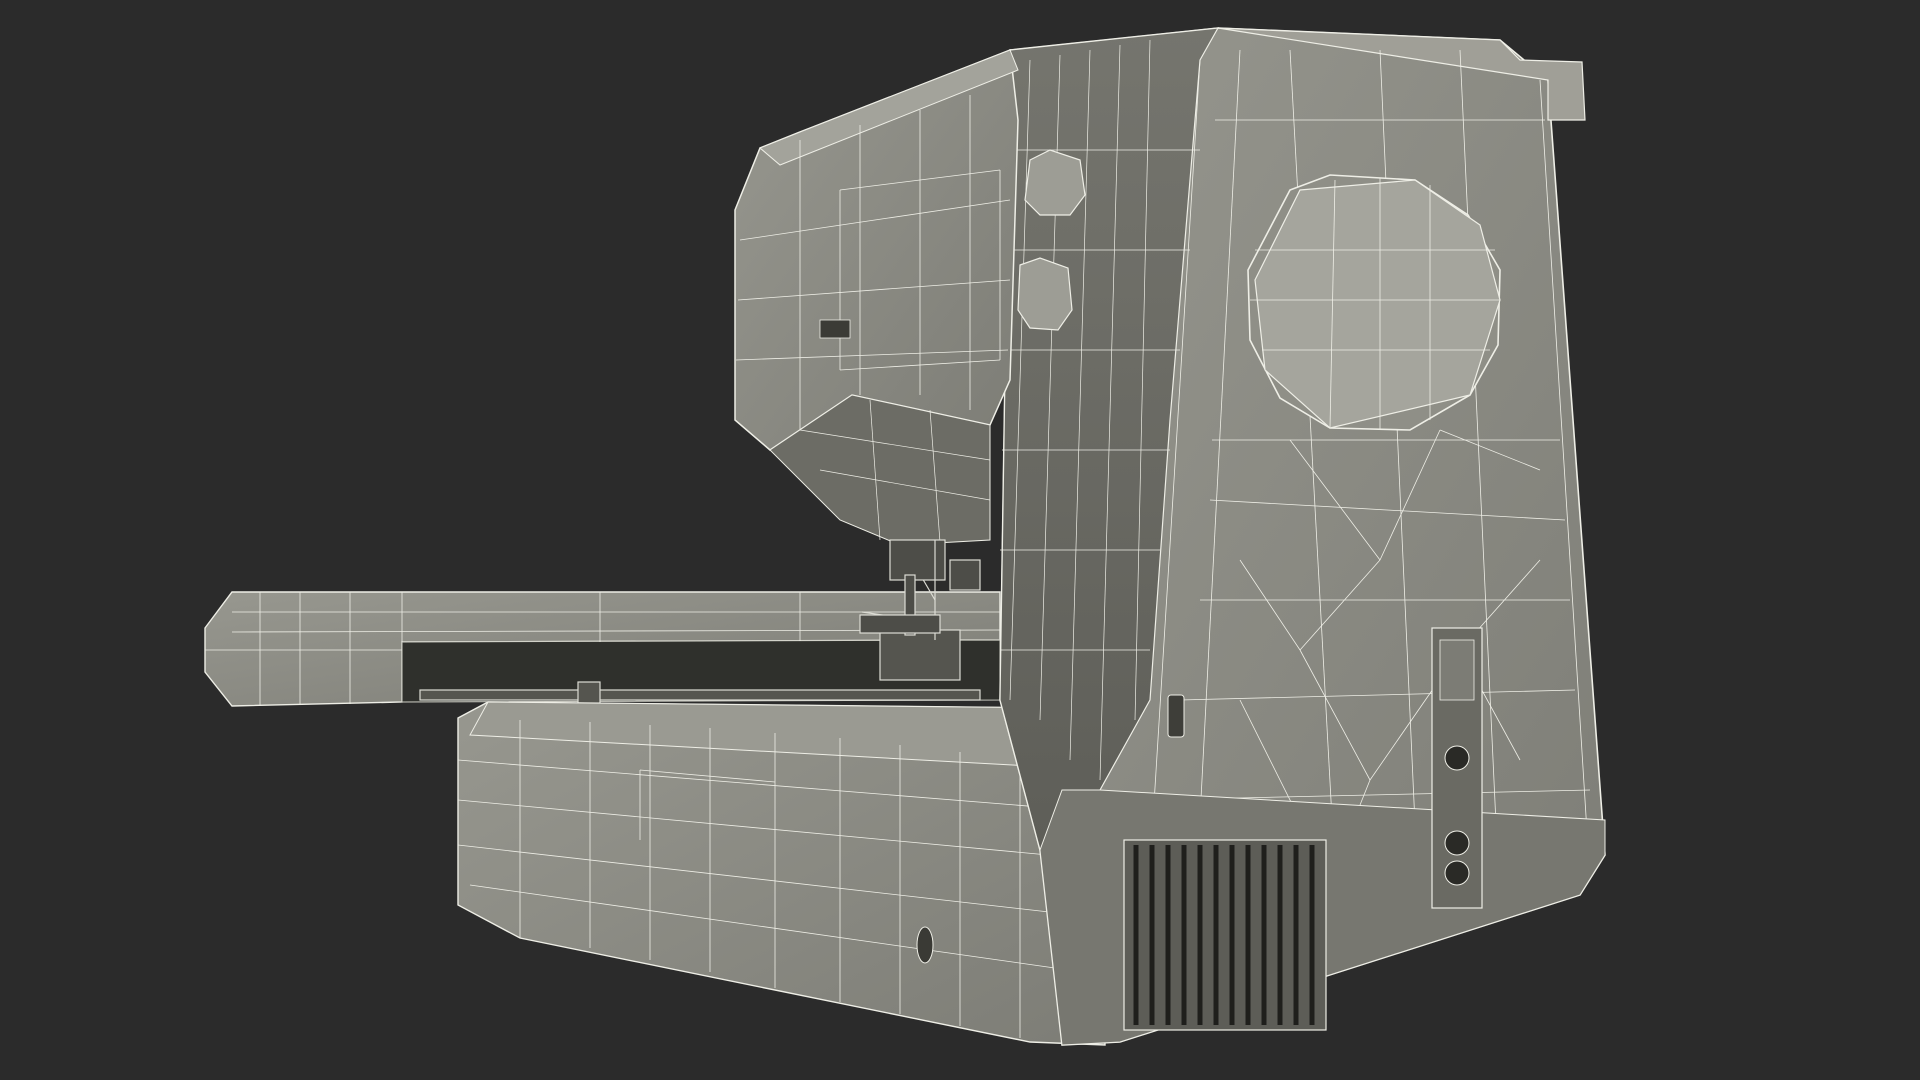 The image size is (1920, 1080). I want to click on machine-base, so click(781, 873).